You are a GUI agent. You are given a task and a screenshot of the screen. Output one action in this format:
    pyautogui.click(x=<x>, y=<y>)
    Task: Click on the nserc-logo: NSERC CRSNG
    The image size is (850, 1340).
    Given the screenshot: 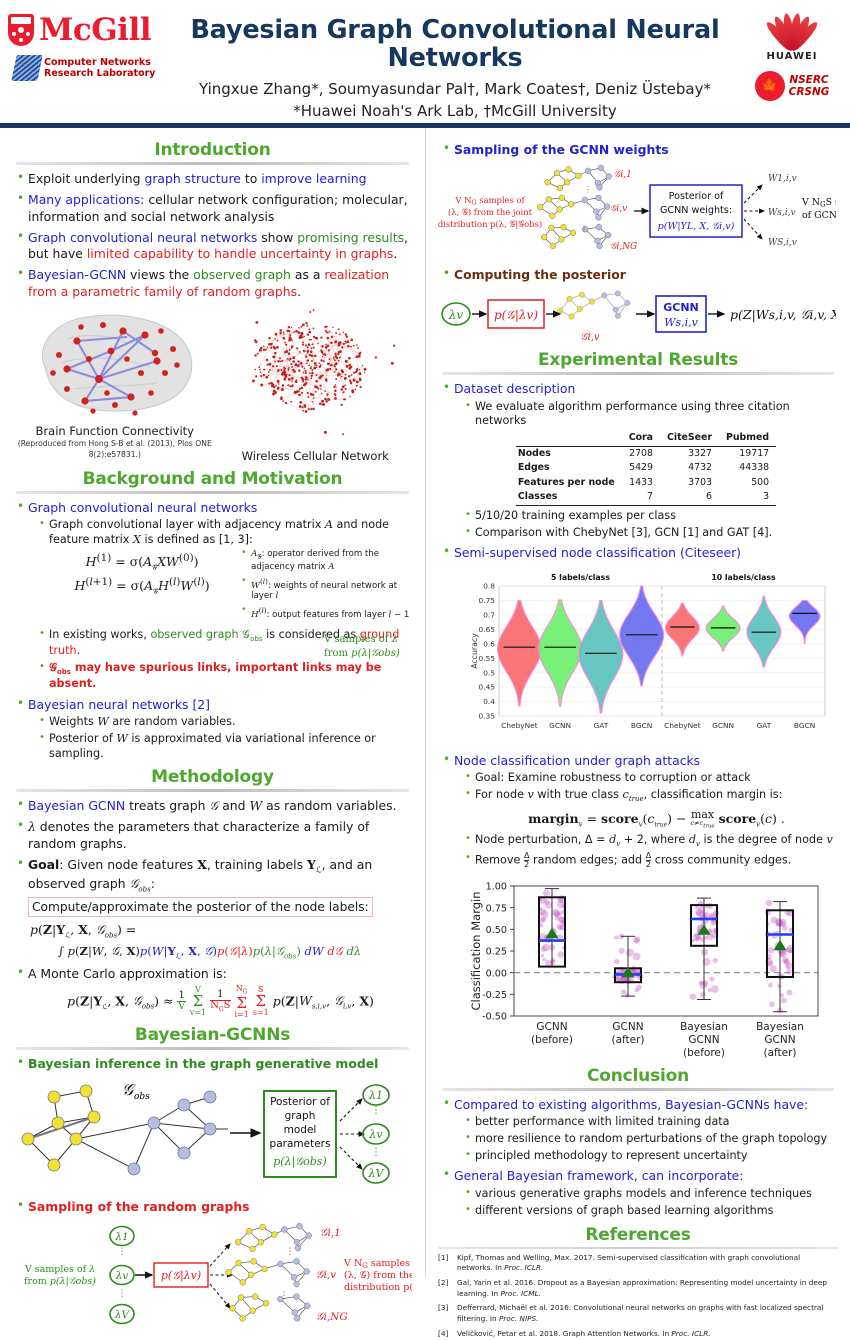 What is the action you would take?
    pyautogui.click(x=792, y=86)
    